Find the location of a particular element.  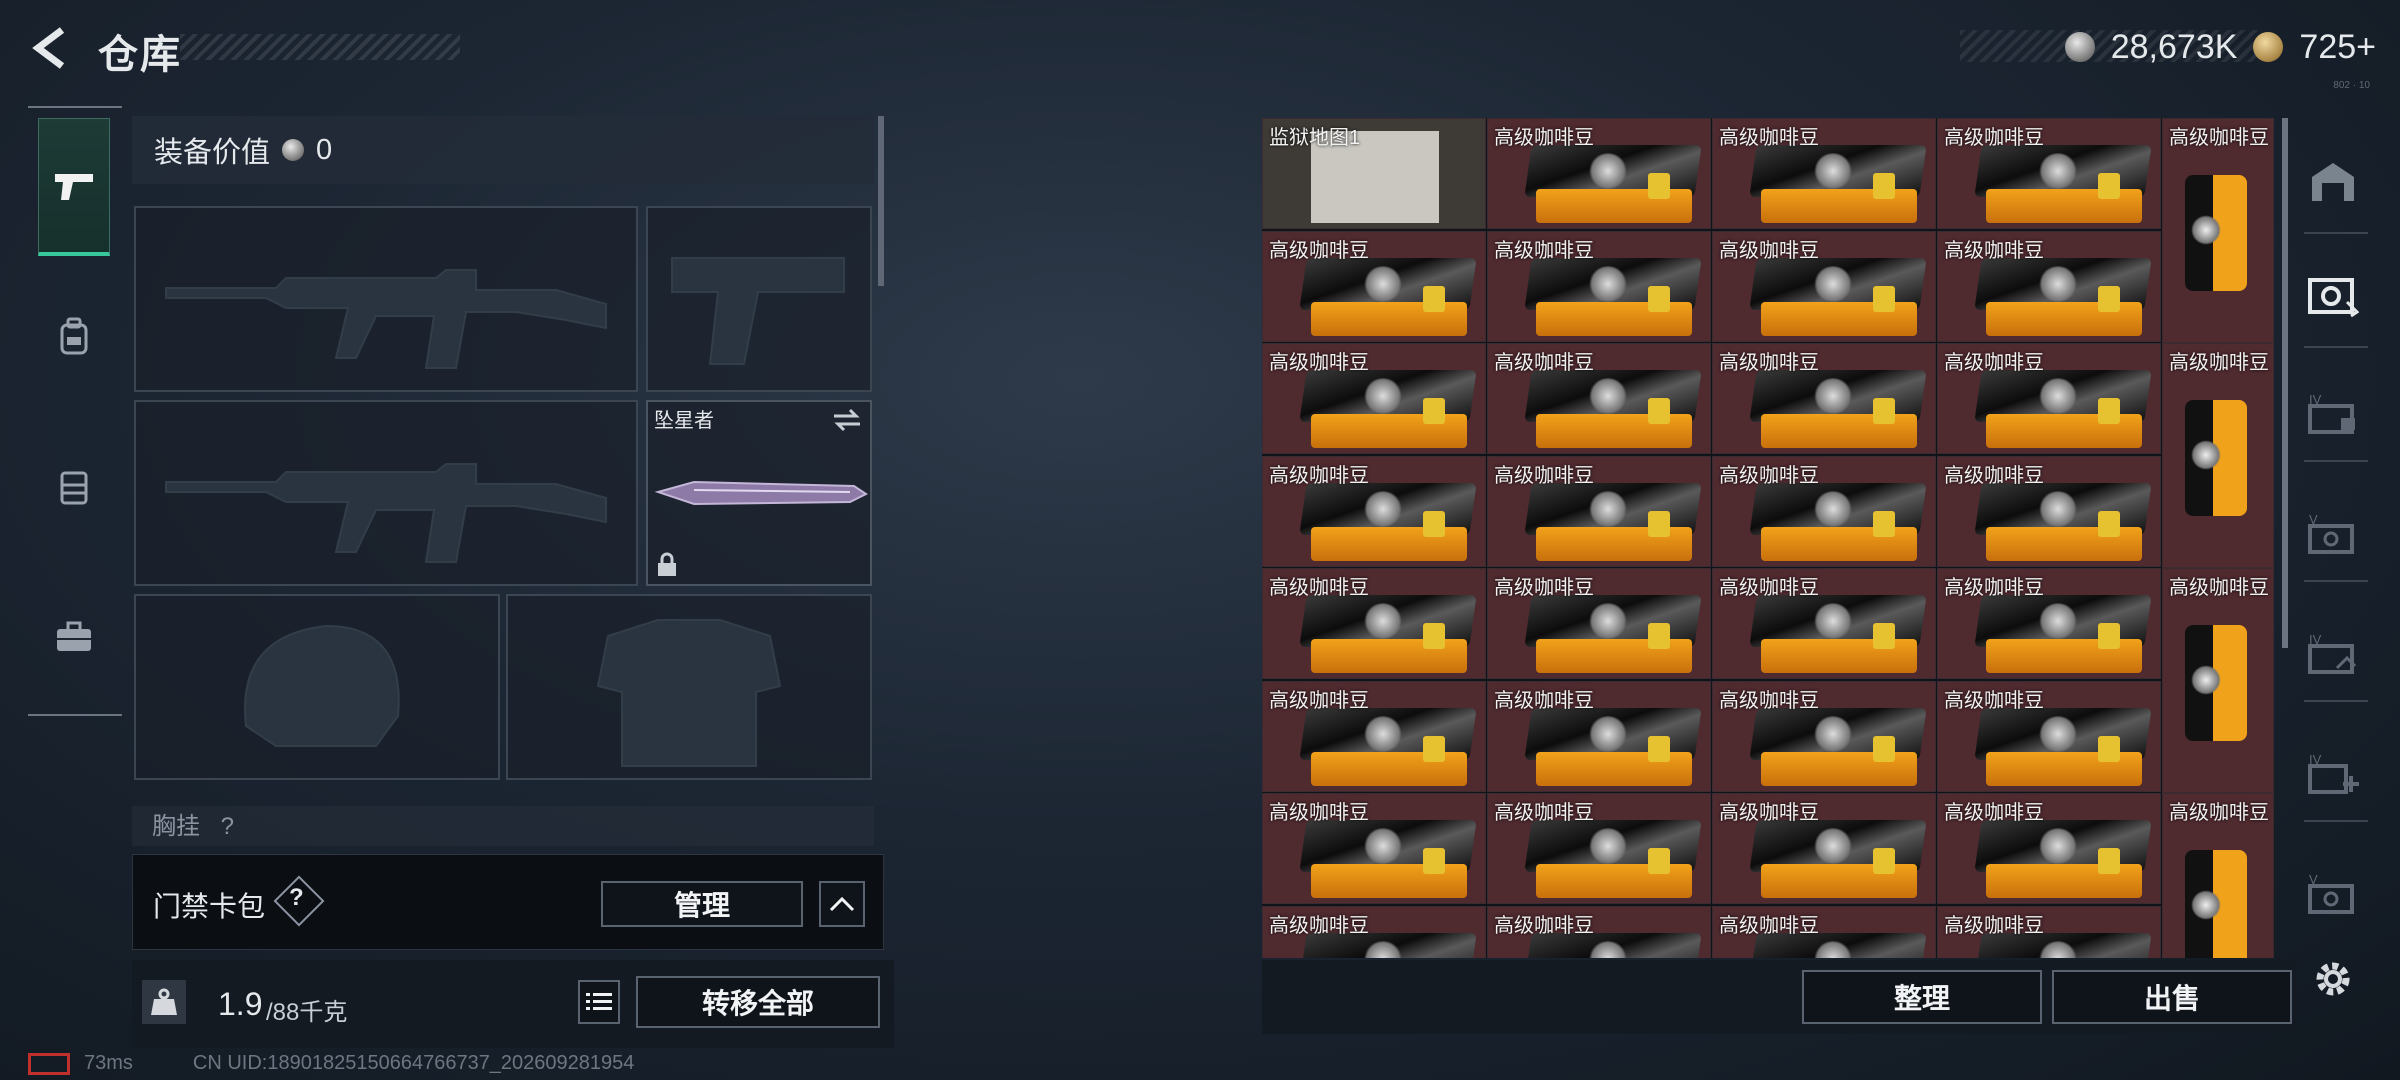

keycard-label: 门禁卡包 is located at coordinates (209, 906).